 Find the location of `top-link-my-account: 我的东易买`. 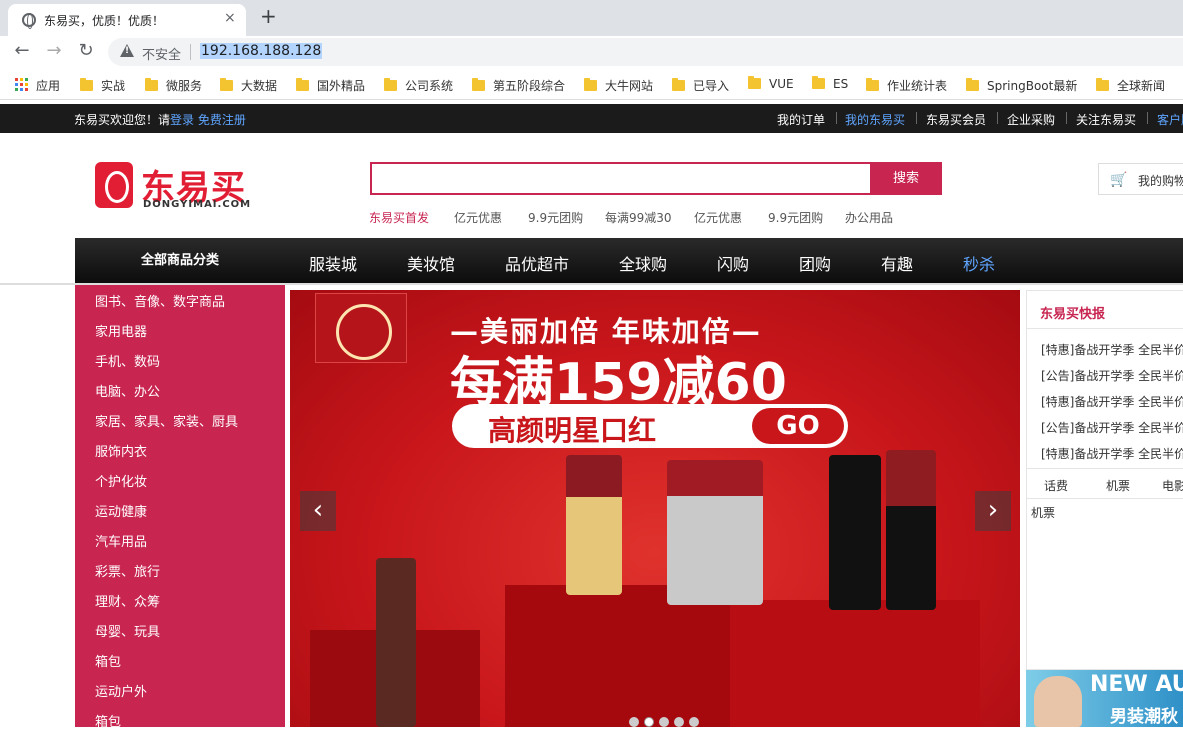

top-link-my-account: 我的东易买 is located at coordinates (875, 119).